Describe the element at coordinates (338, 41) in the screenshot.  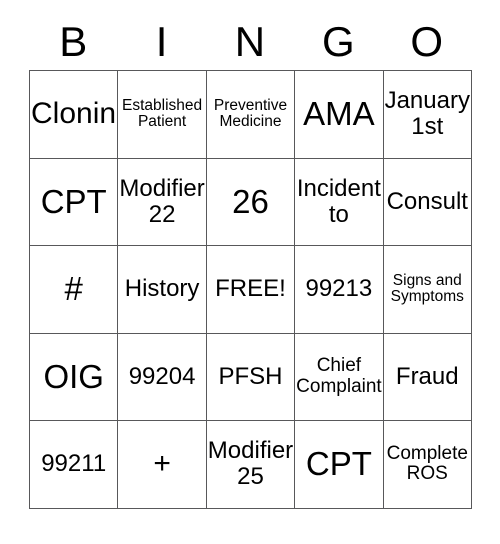
I see `bingo-header-letter-g: G` at that location.